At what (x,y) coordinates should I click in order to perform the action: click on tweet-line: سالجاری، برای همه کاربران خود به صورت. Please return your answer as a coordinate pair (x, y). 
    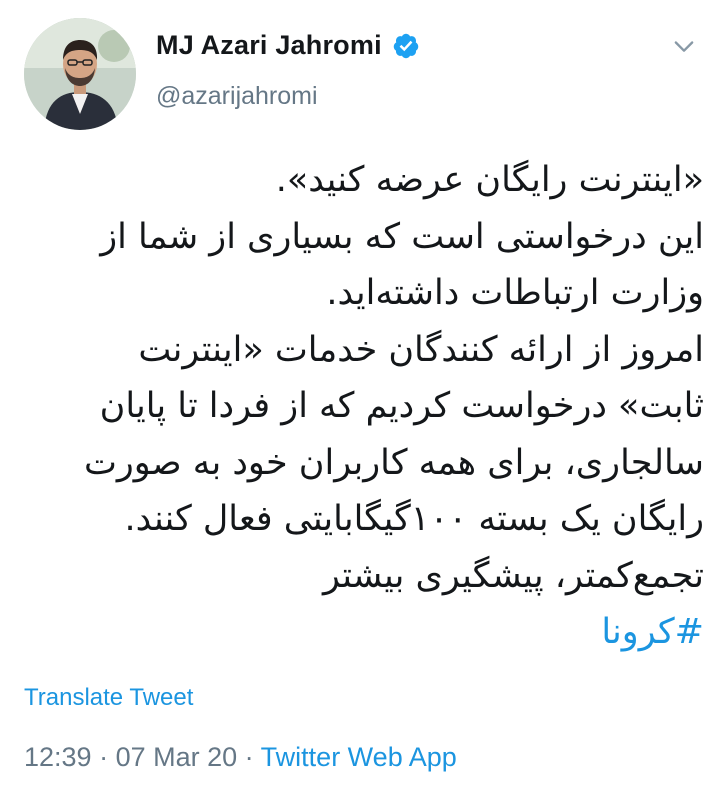
    Looking at the image, I should click on (393, 462).